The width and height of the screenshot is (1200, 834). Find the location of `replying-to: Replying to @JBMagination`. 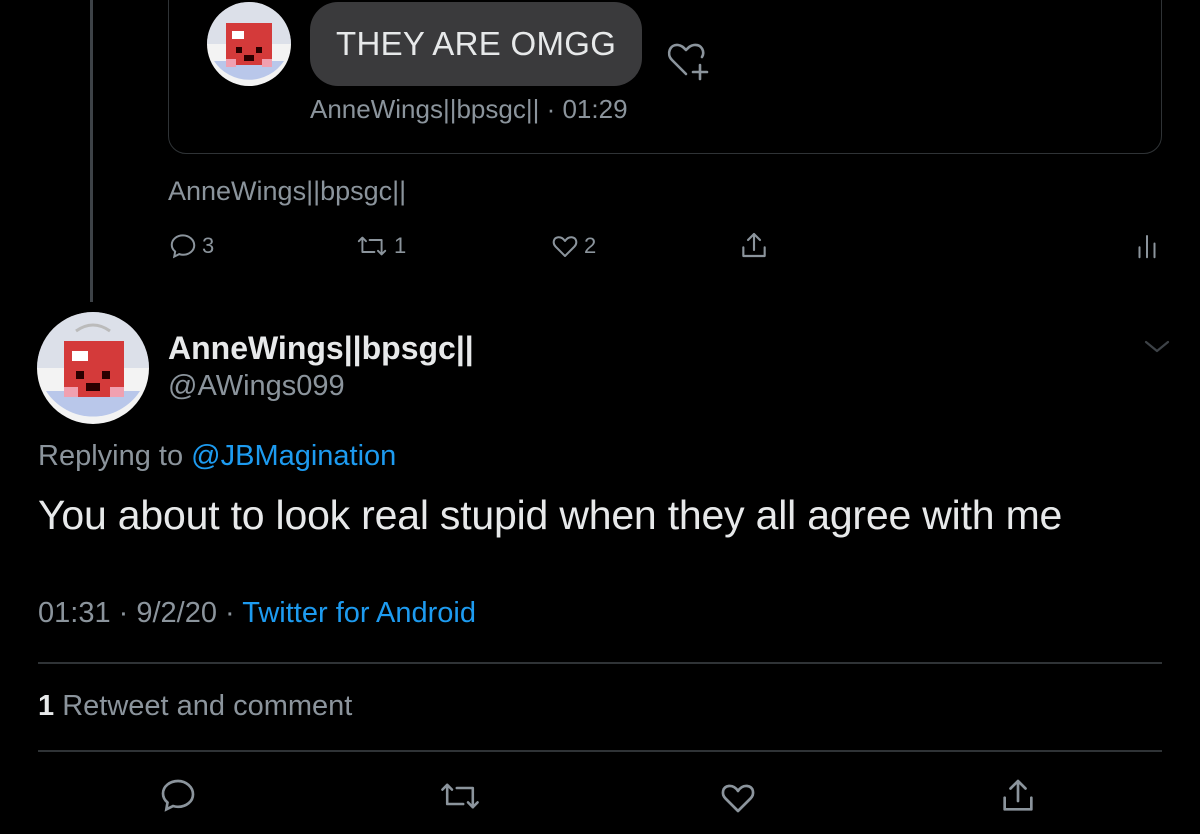

replying-to: Replying to @JBMagination is located at coordinates (217, 456).